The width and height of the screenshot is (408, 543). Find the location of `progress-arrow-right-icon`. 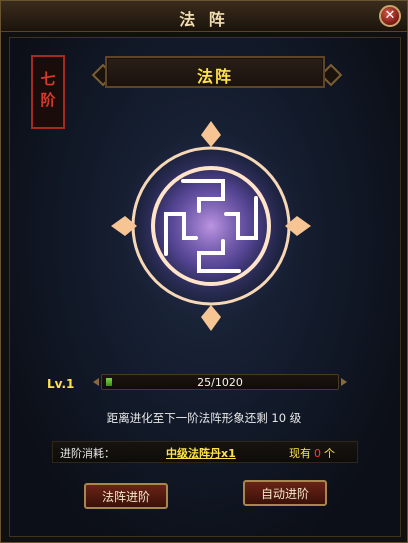

progress-arrow-right-icon is located at coordinates (344, 382).